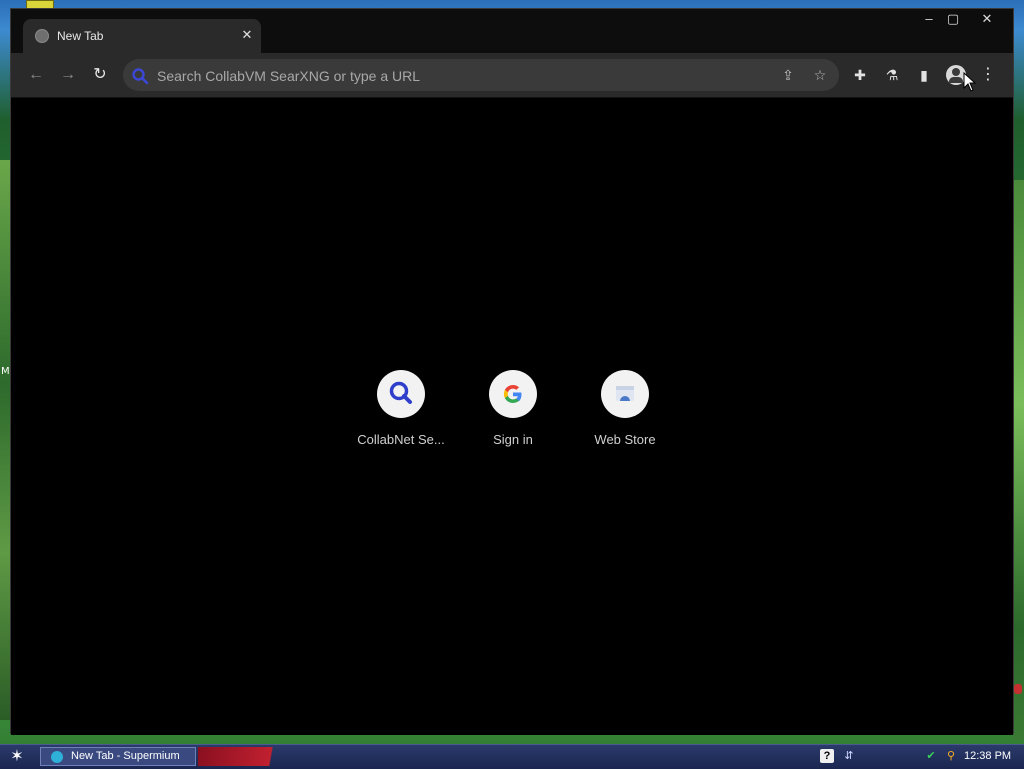  I want to click on shortcut-label: Web Store, so click(625, 439).